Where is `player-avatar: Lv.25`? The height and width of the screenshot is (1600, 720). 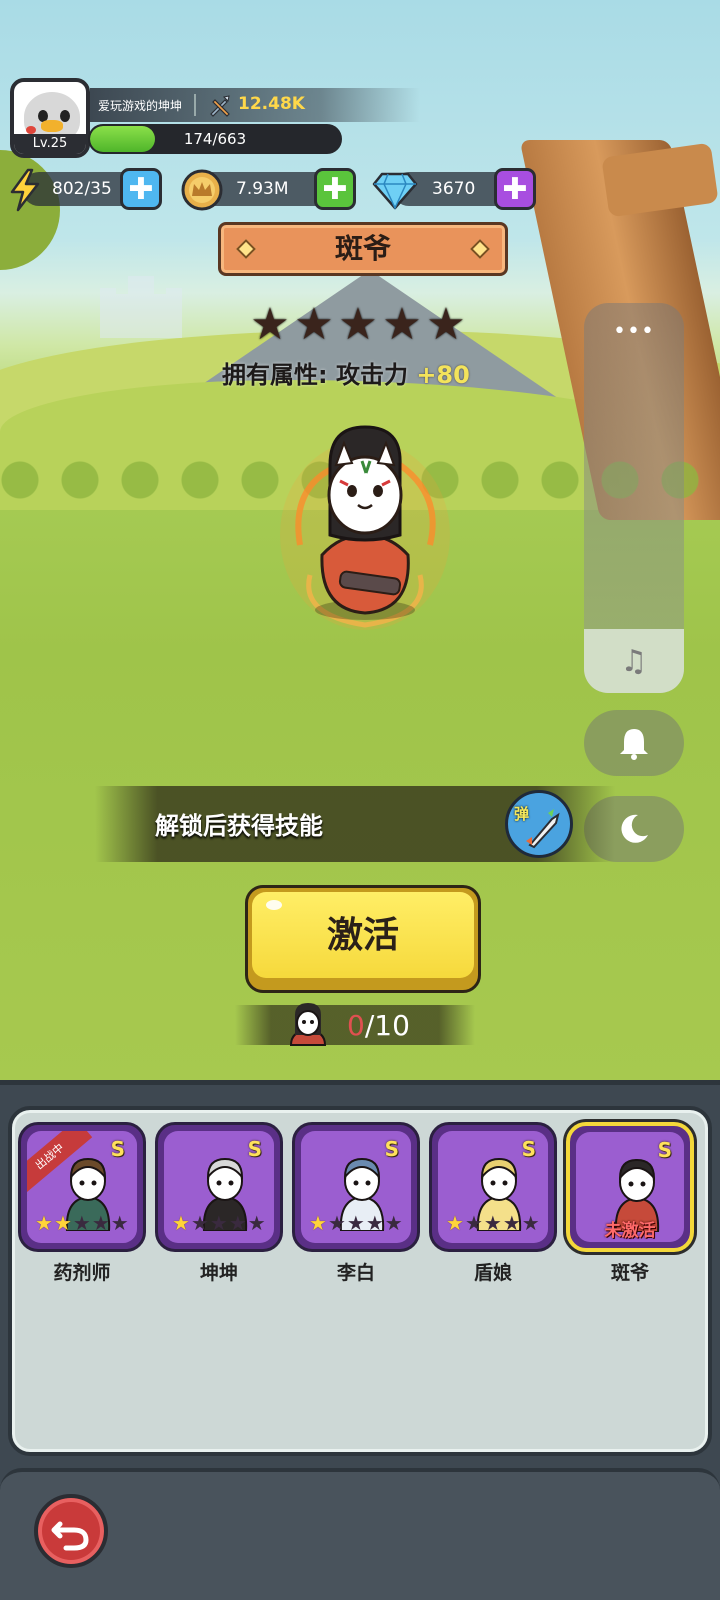
player-avatar: Lv.25 is located at coordinates (50, 118).